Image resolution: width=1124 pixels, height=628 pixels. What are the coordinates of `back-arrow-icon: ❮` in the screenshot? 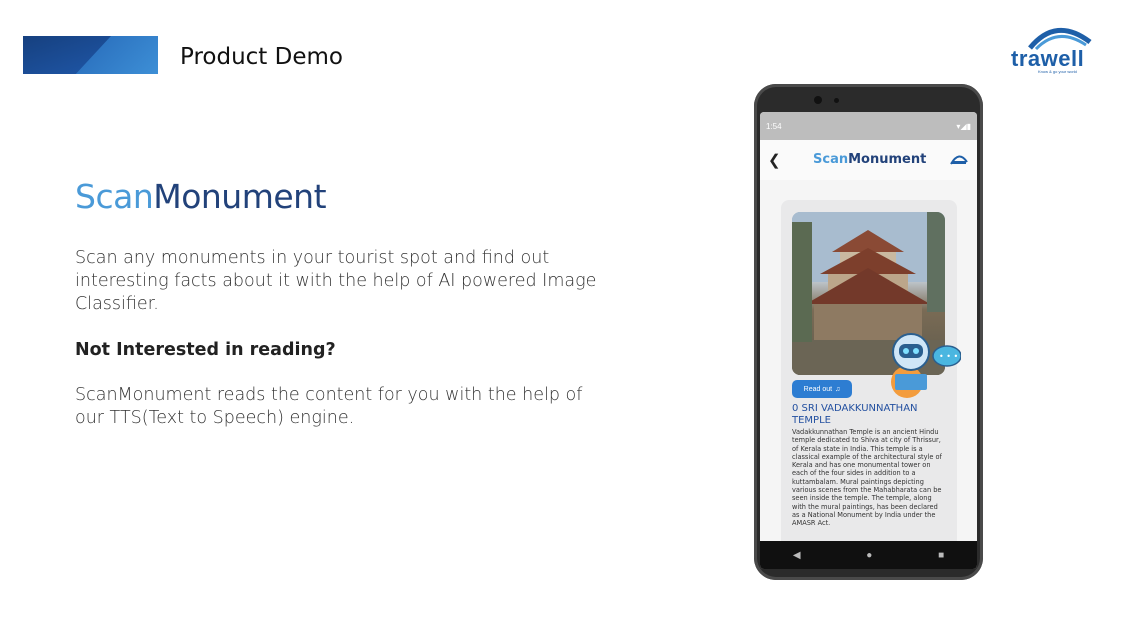 It's located at (774, 160).